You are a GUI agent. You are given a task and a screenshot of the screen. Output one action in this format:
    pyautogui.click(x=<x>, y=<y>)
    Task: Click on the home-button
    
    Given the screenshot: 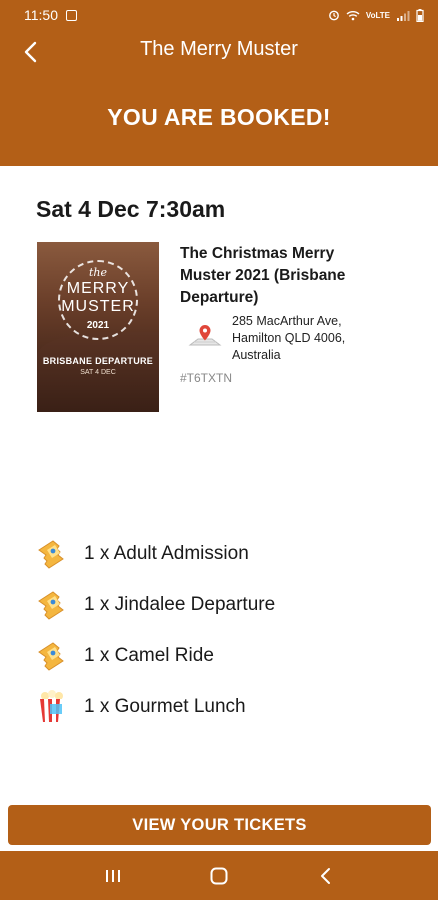 What is the action you would take?
    pyautogui.click(x=219, y=876)
    